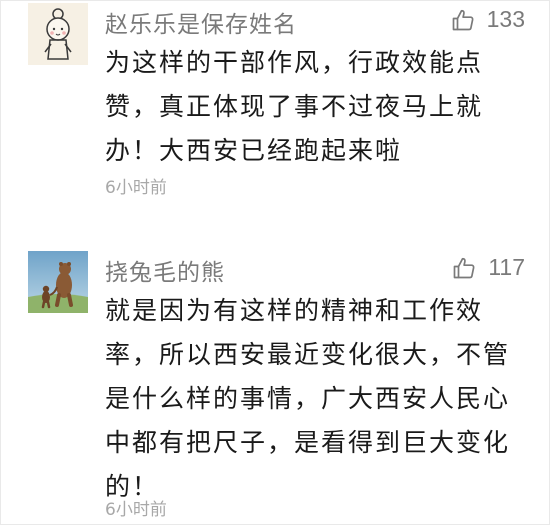 The image size is (550, 525). What do you see at coordinates (58, 34) in the screenshot?
I see `girl-doodle-avatar-icon` at bounding box center [58, 34].